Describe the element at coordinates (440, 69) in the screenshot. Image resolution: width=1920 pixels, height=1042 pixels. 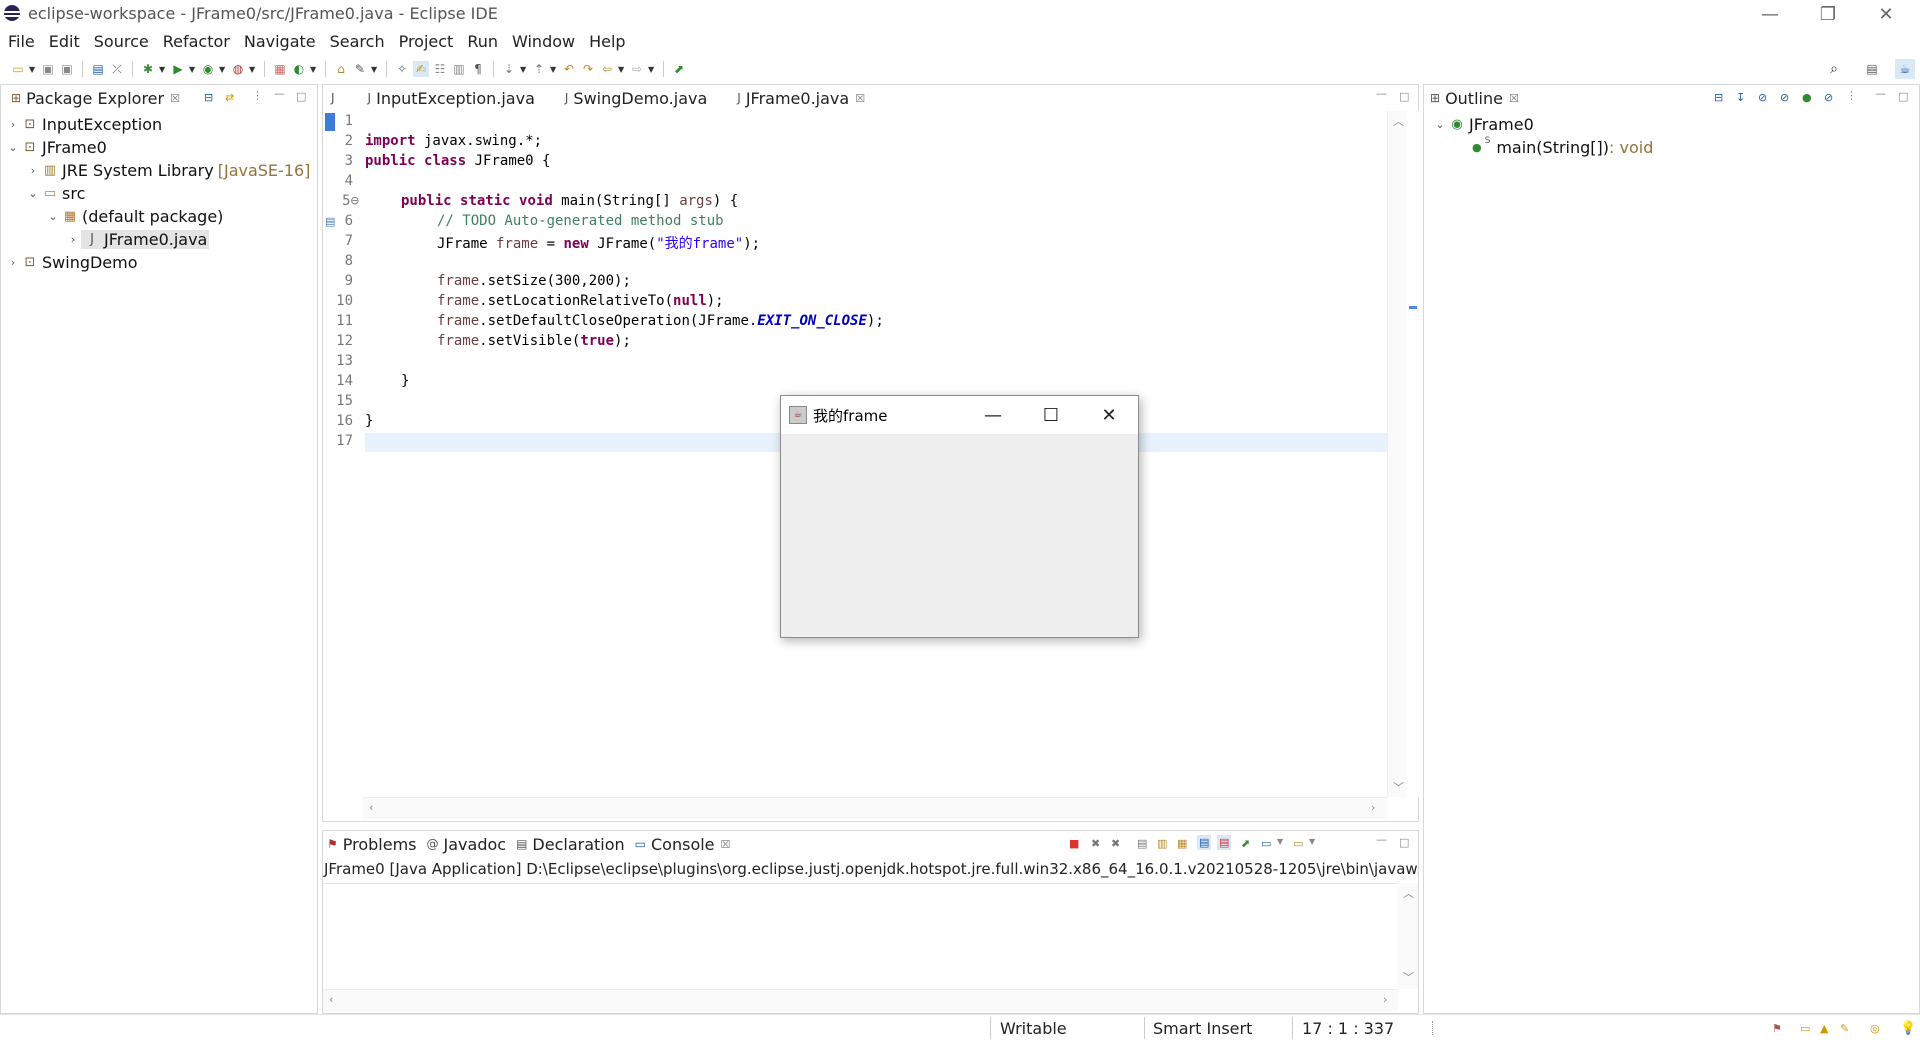
I see `toggle-breadcrumb-icon: ☷` at that location.